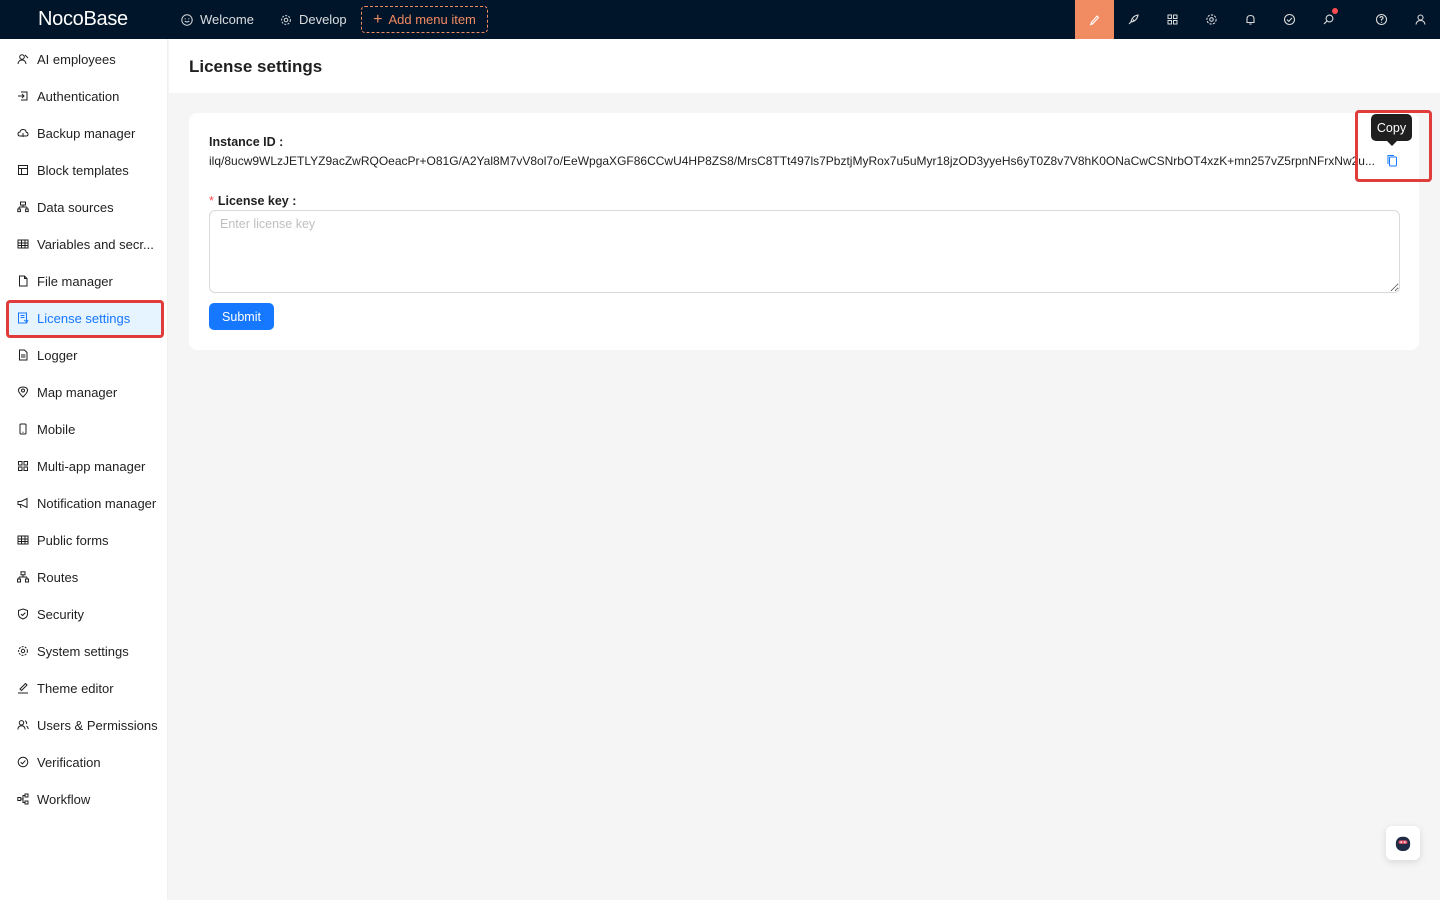  Describe the element at coordinates (58, 577) in the screenshot. I see `sidebar-item-label: Routes` at that location.